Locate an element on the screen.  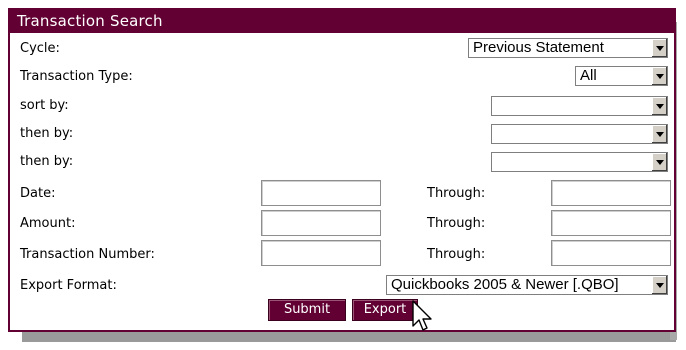
date-label: Date: is located at coordinates (38, 193).